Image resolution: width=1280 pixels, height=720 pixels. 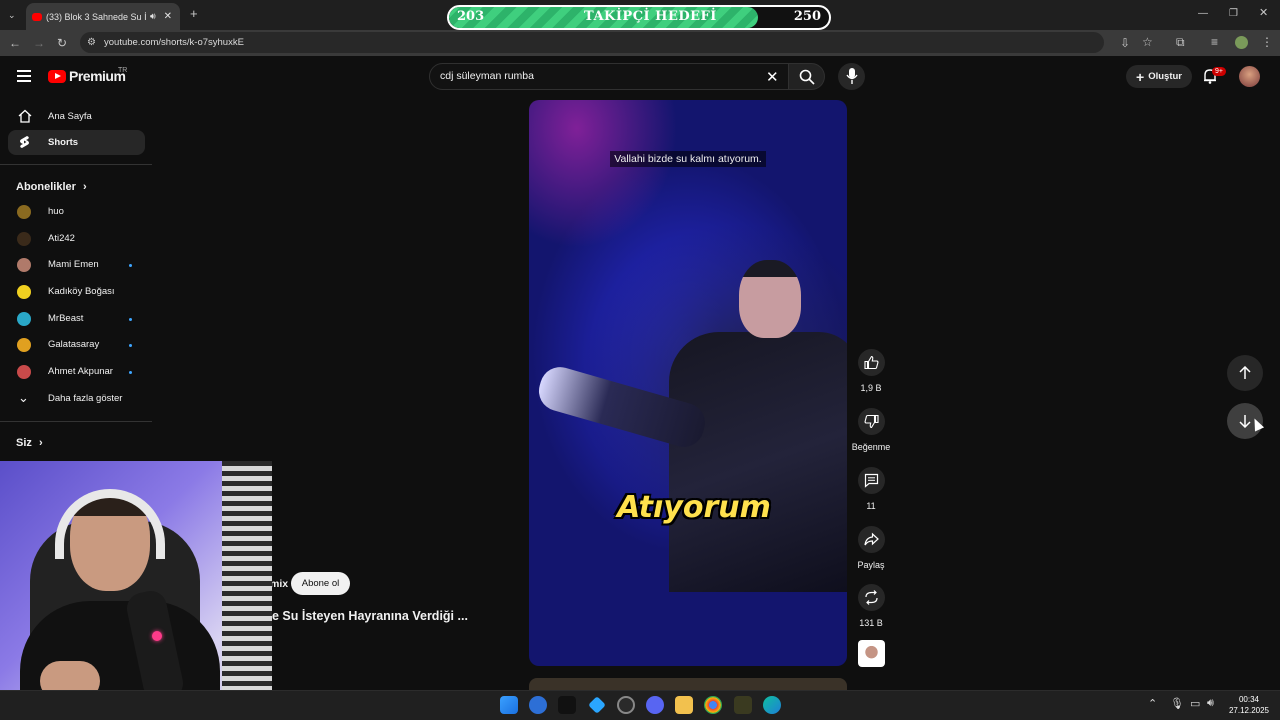 I want to click on country-code: TR, so click(x=123, y=70).